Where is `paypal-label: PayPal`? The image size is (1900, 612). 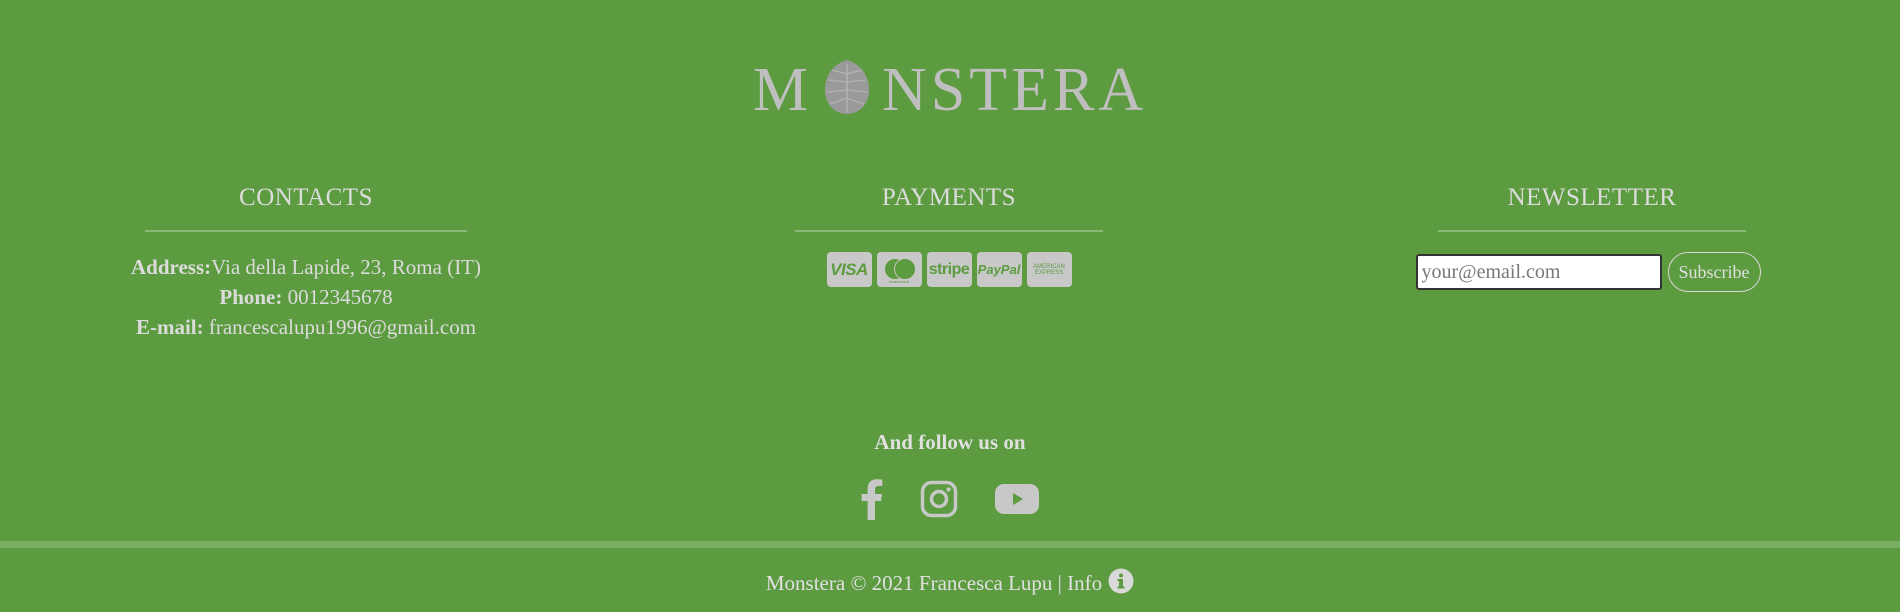
paypal-label: PayPal is located at coordinates (999, 269).